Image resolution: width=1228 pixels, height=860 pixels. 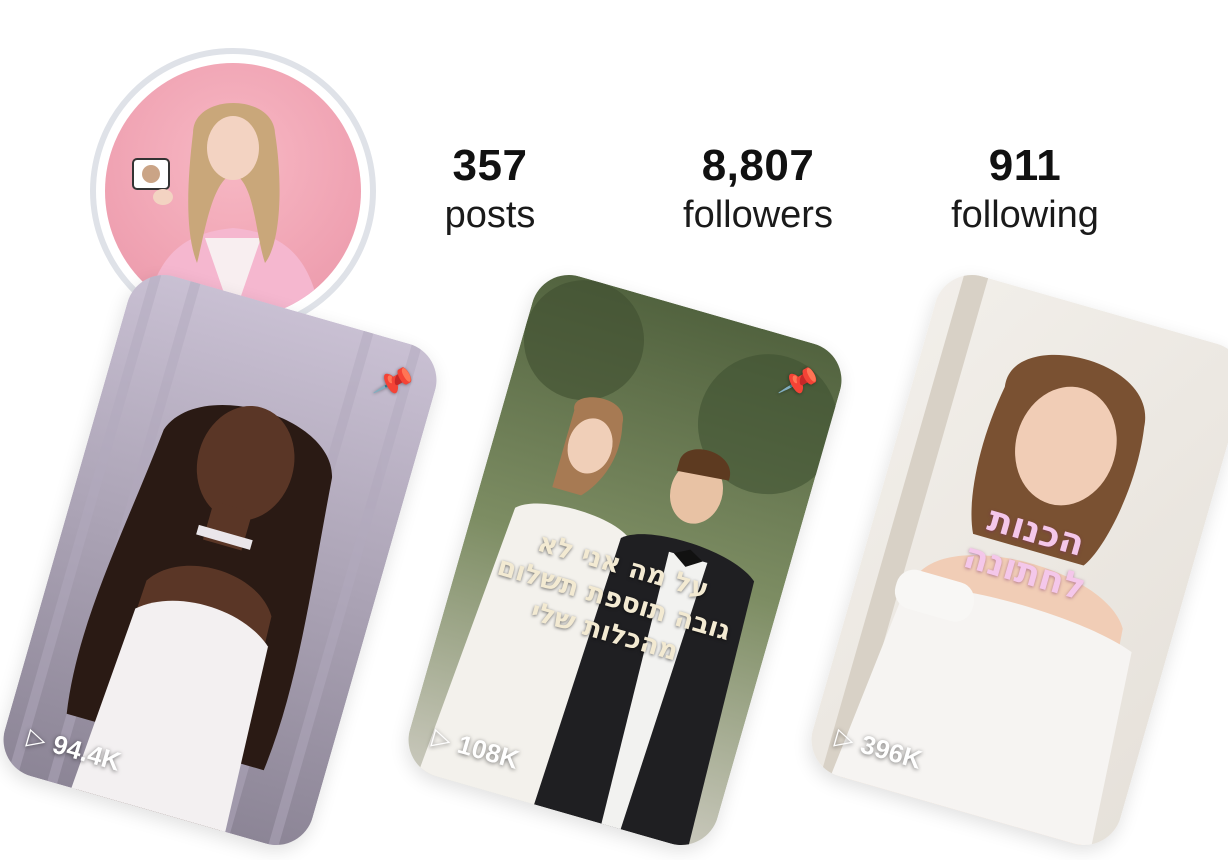 I want to click on stat-followers: 8,807 followers, so click(x=758, y=189).